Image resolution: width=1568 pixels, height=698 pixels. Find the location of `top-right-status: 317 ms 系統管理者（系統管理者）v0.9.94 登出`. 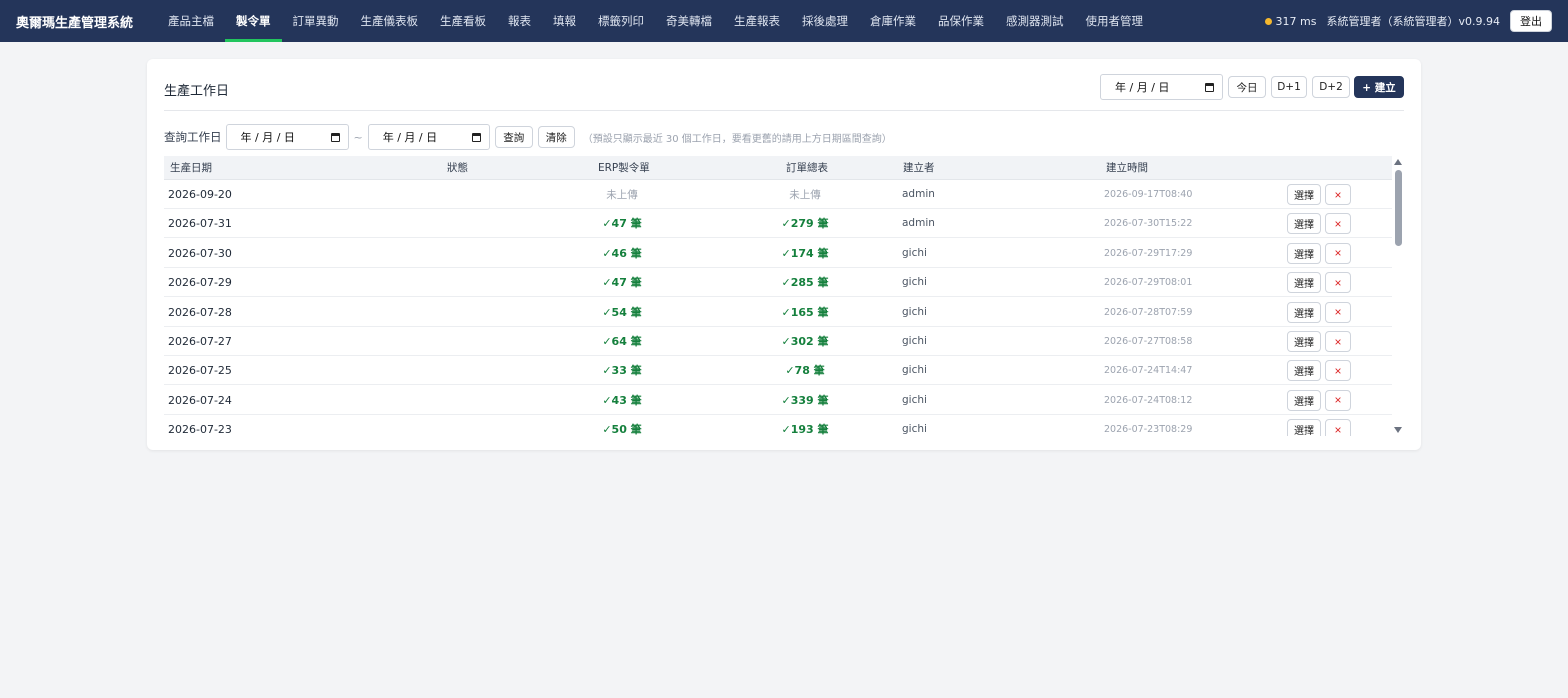

top-right-status: 317 ms 系統管理者（系統管理者）v0.9.94 登出 is located at coordinates (1408, 21).